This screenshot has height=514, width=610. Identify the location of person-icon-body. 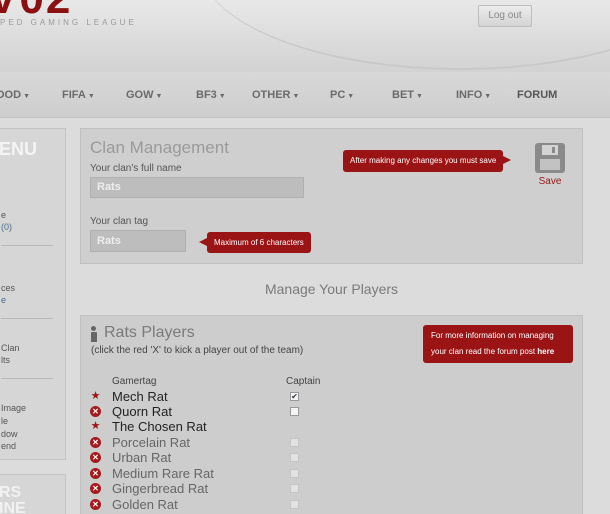
(93, 337).